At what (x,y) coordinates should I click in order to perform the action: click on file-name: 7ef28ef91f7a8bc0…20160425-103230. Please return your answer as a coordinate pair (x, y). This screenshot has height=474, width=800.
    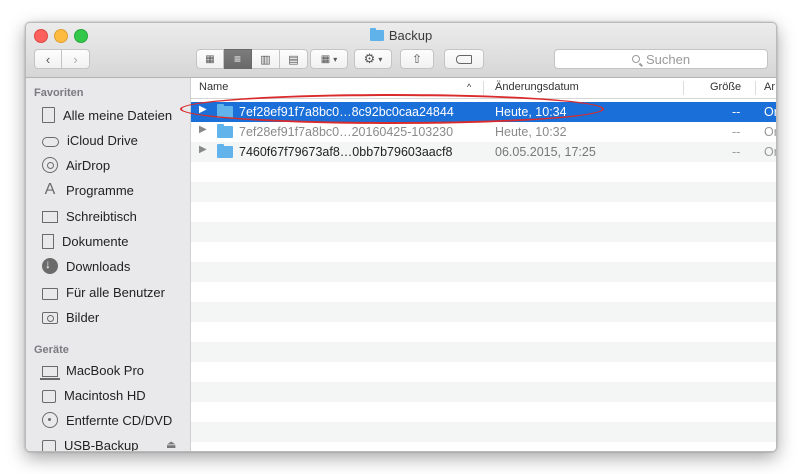
    Looking at the image, I should click on (346, 132).